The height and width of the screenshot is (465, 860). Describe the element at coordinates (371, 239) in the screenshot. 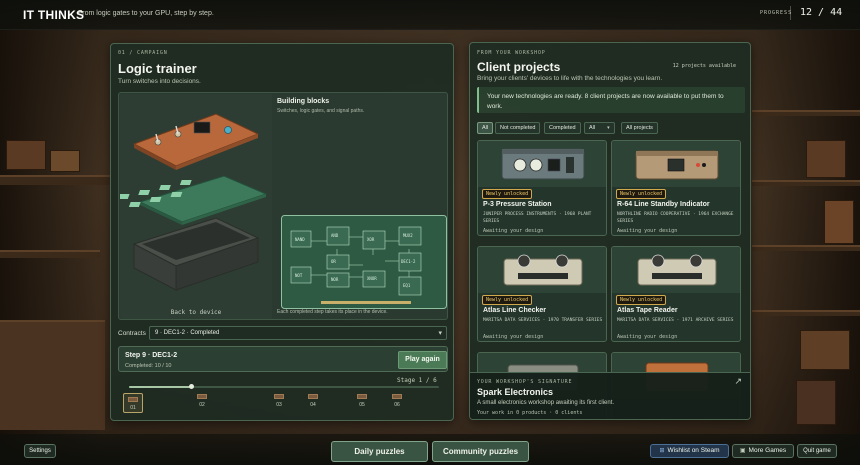

I see `pcb-chip-label: XOR` at that location.